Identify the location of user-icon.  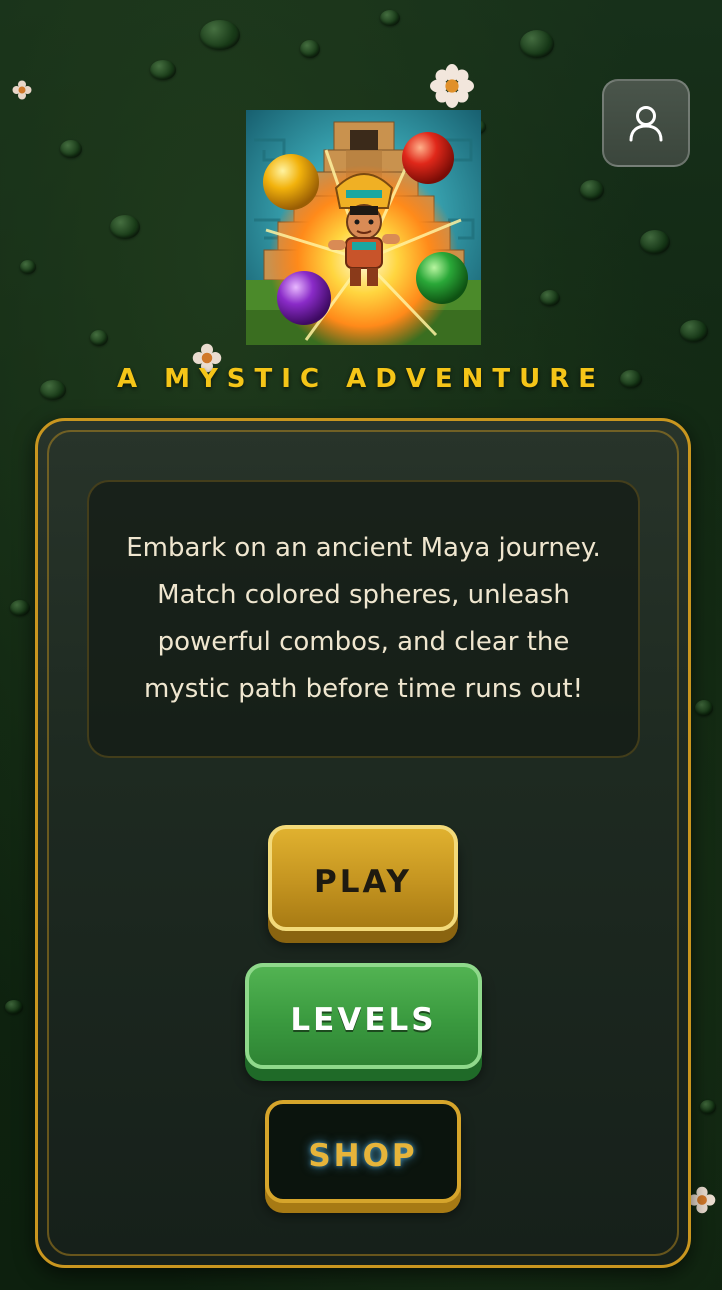
(646, 124).